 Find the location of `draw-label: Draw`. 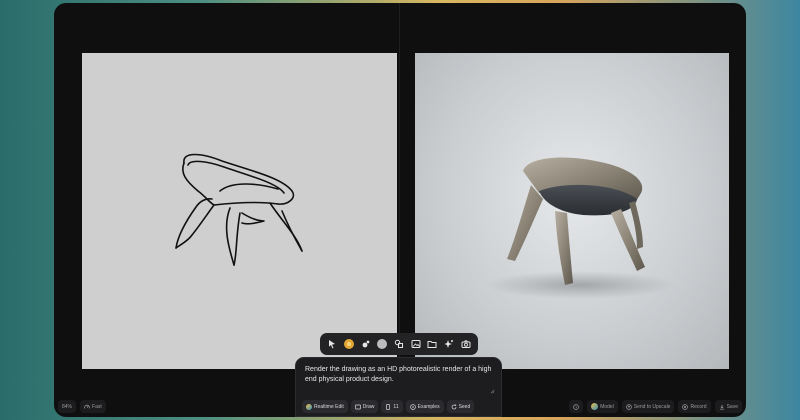

draw-label: Draw is located at coordinates (368, 406).